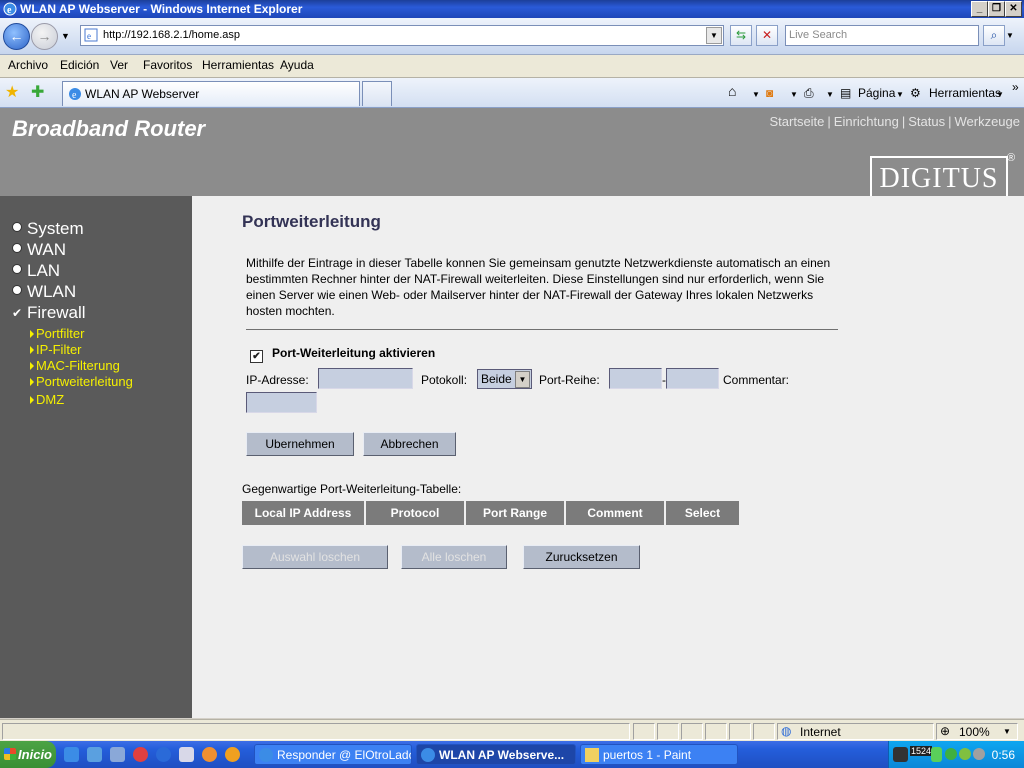  Describe the element at coordinates (939, 177) in the screenshot. I see `digitus-logo: DIGITUS` at that location.